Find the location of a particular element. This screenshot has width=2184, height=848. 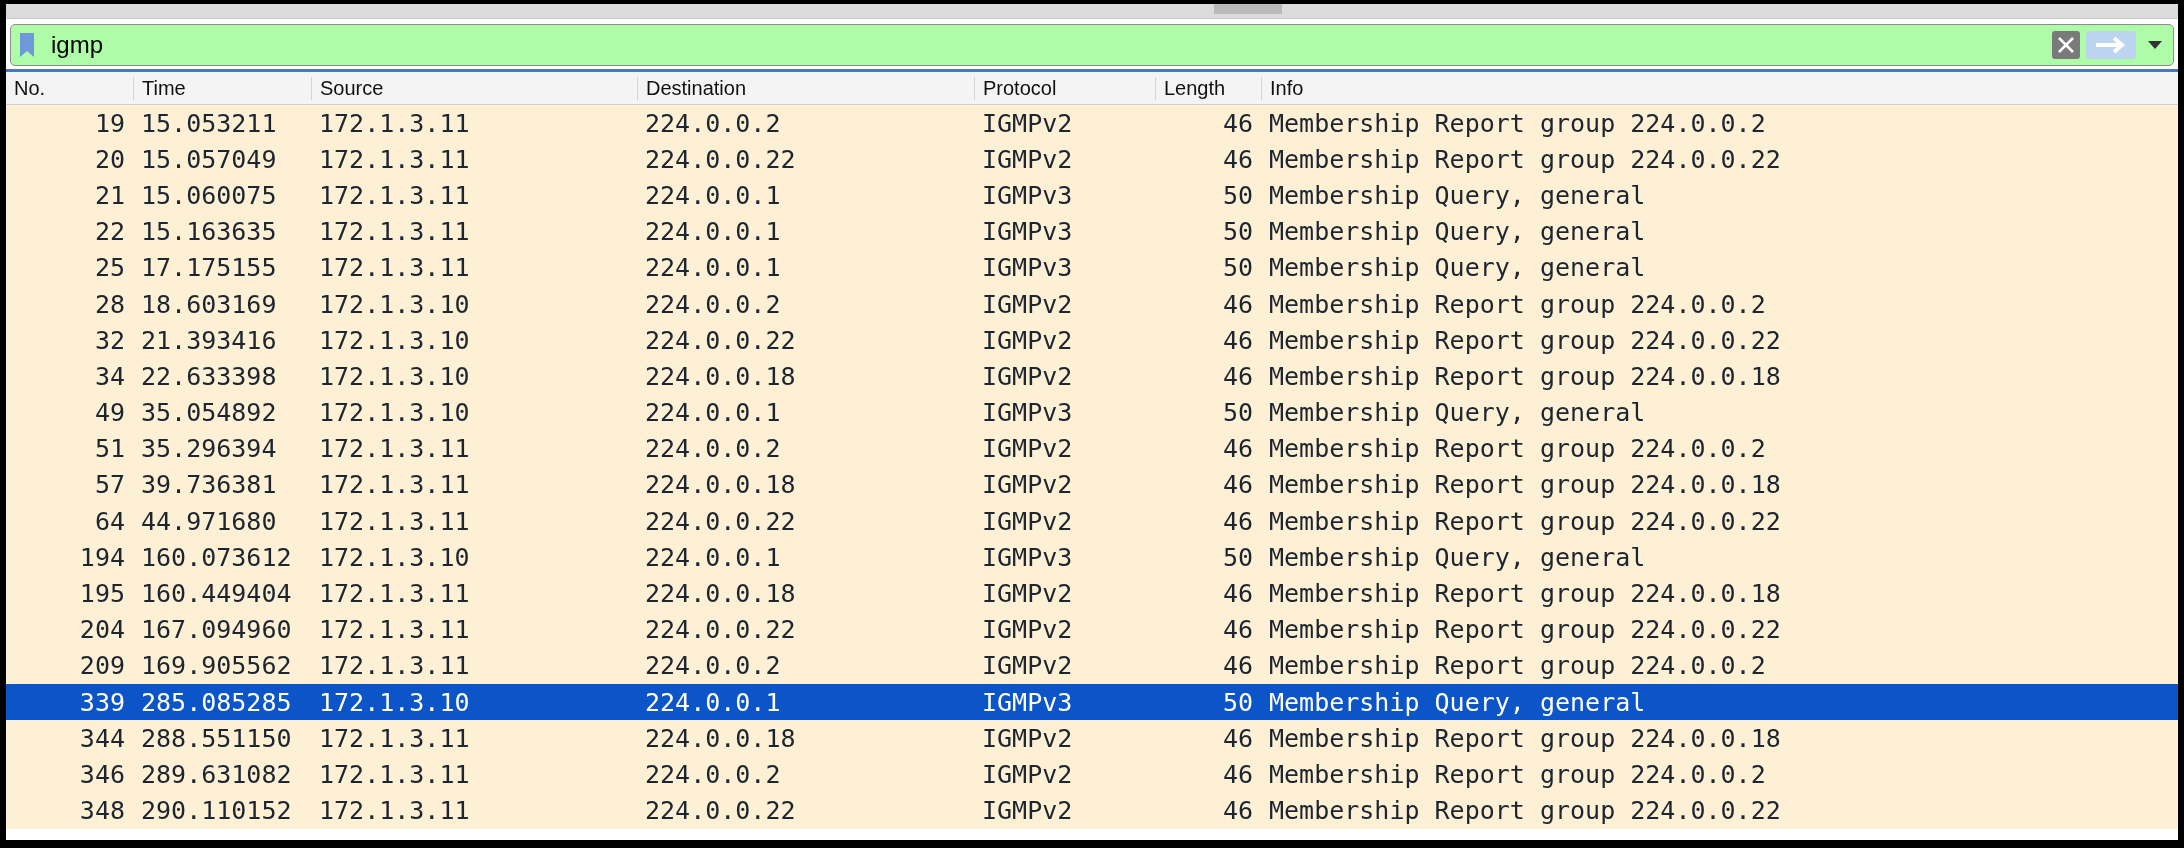

caret-icon is located at coordinates (2155, 45).